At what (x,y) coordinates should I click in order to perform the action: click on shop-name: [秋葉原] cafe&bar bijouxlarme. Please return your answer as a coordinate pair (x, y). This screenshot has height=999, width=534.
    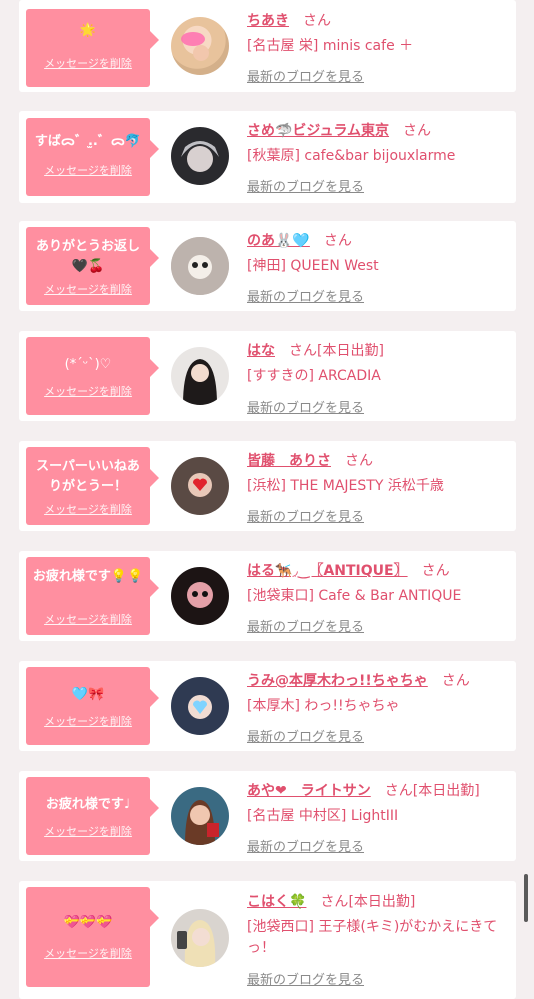
    Looking at the image, I should click on (351, 156).